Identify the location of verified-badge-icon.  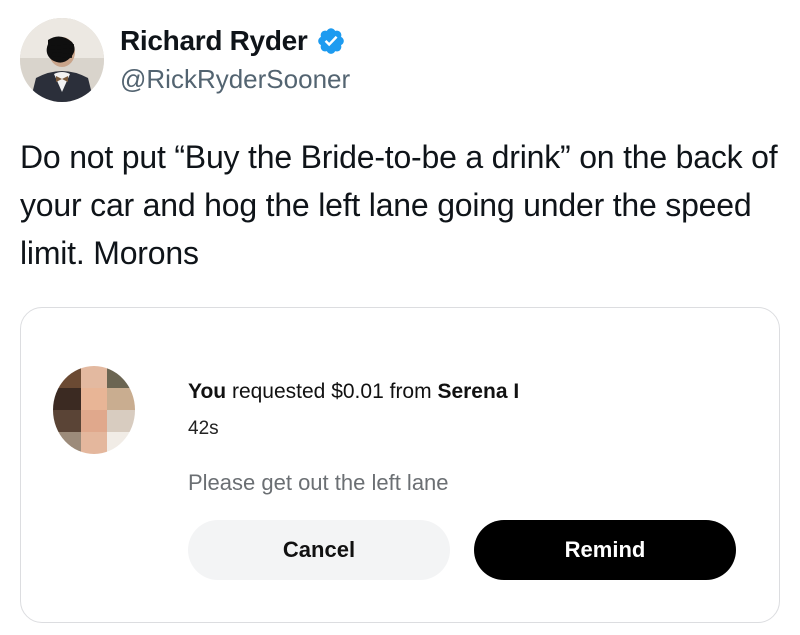
(331, 41).